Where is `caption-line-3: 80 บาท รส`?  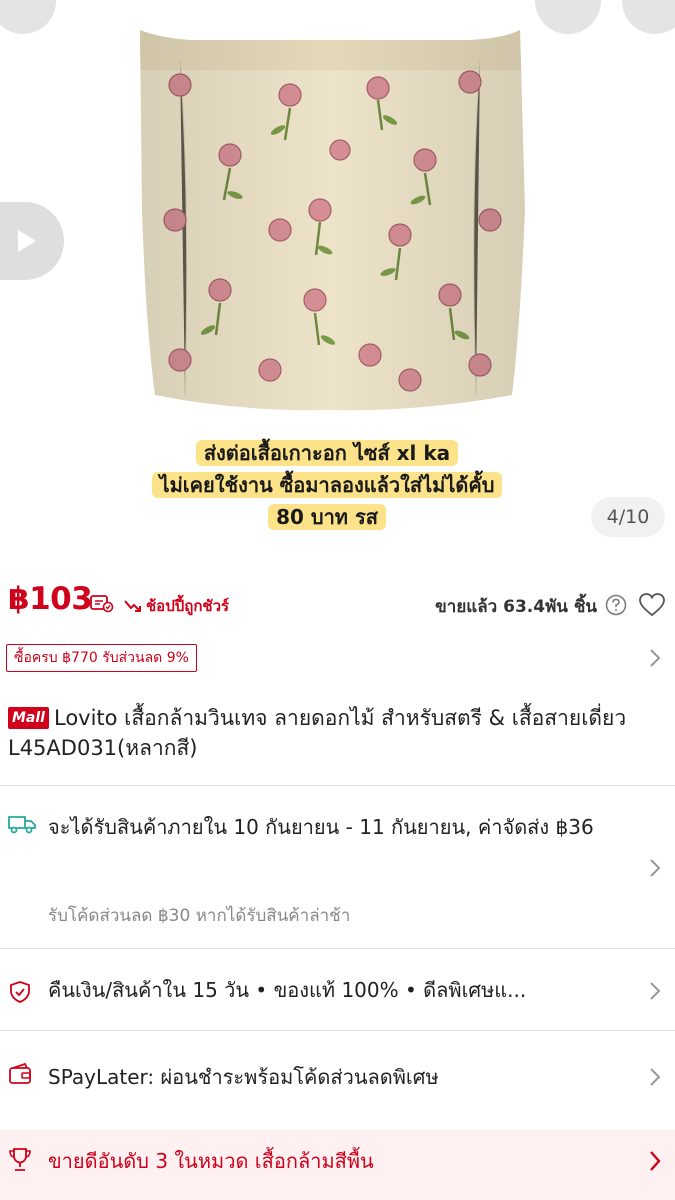 caption-line-3: 80 บาท รส is located at coordinates (327, 517).